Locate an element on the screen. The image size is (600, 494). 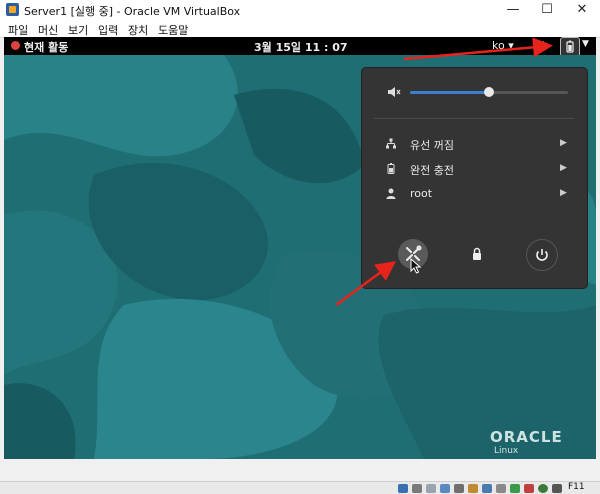
close-button: ✕ is located at coordinates (582, 10).